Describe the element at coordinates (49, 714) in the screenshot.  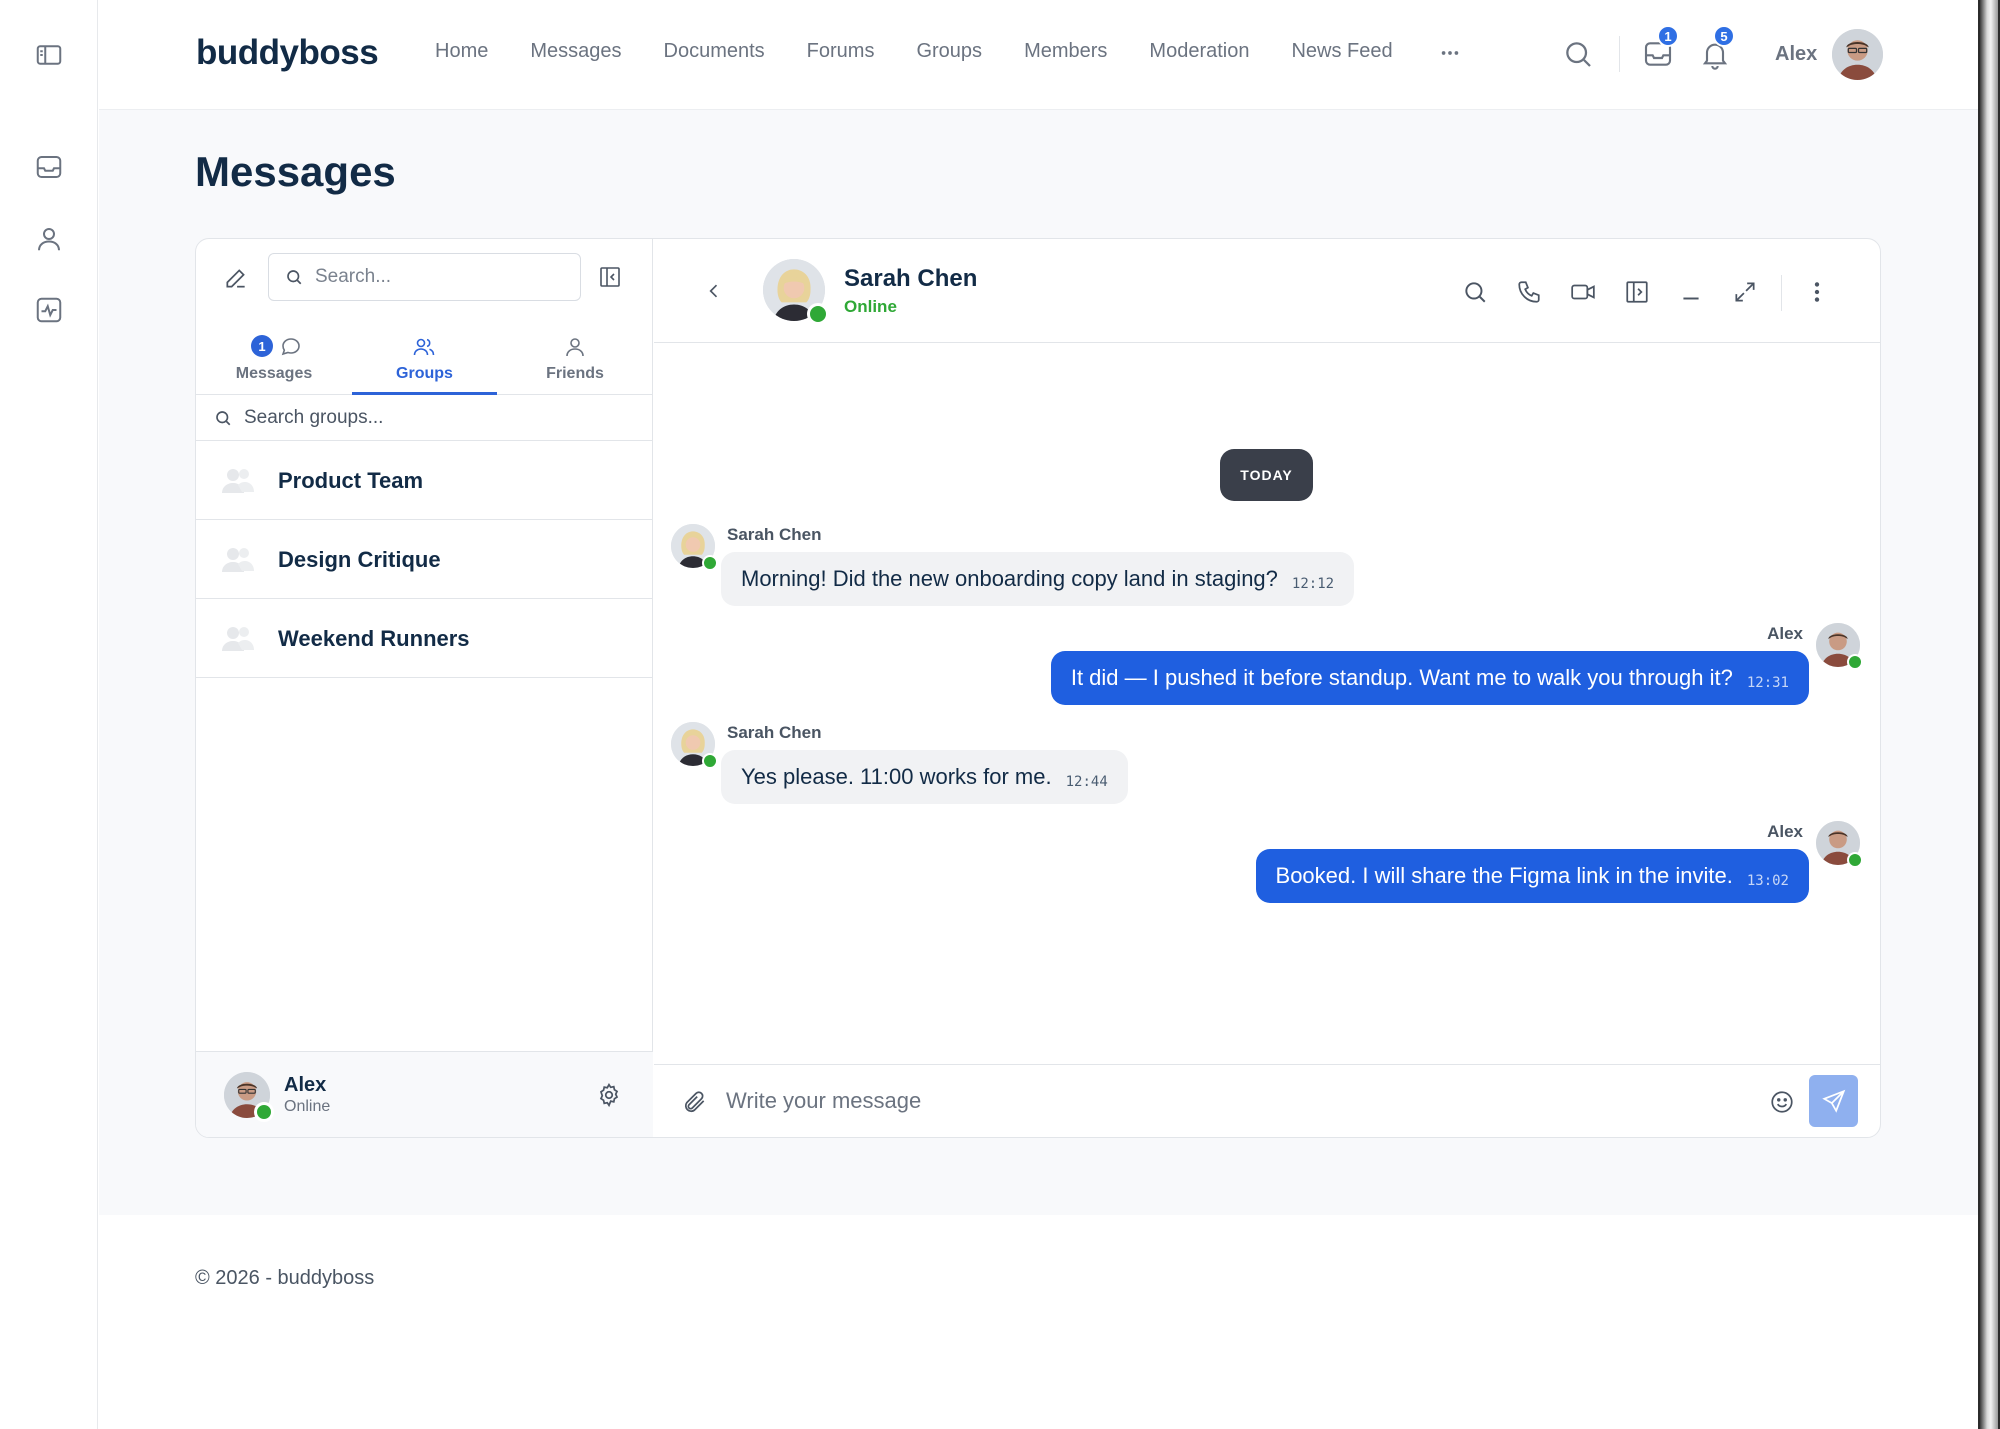
I see `left-rail` at that location.